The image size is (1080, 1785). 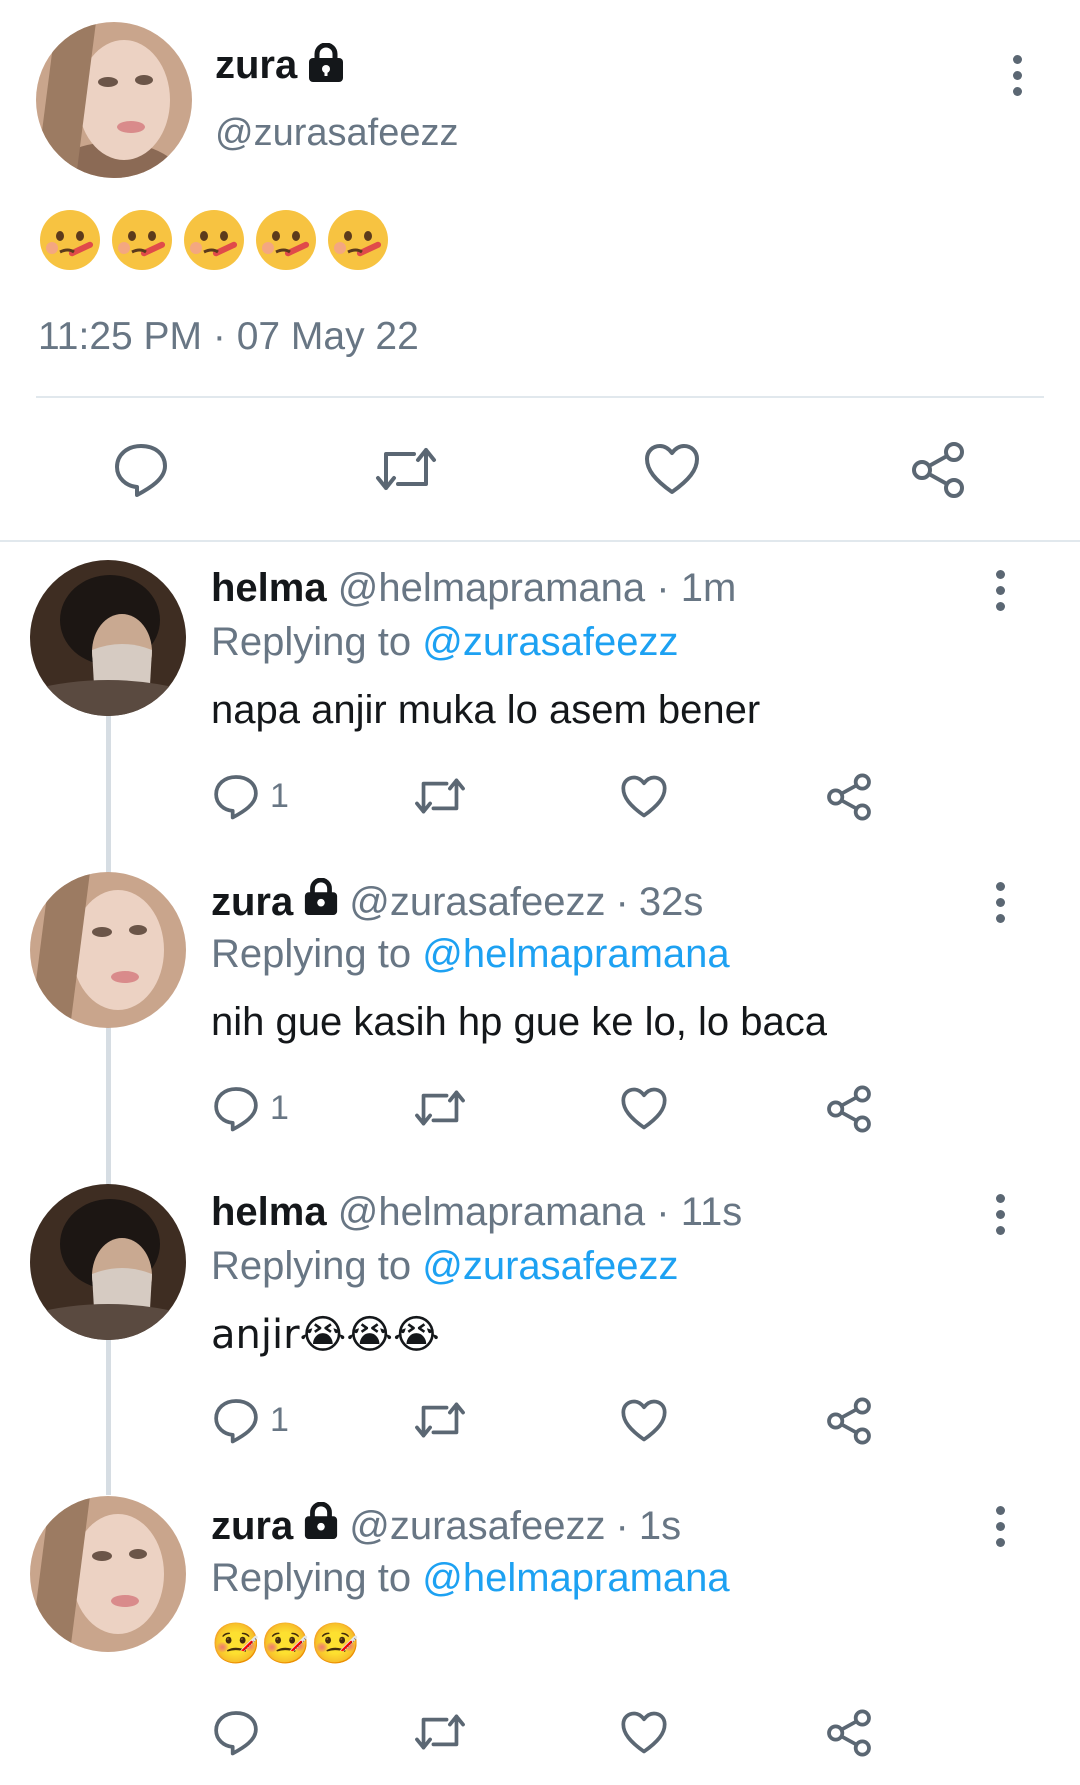 I want to click on thread-line, so click(x=108, y=1105).